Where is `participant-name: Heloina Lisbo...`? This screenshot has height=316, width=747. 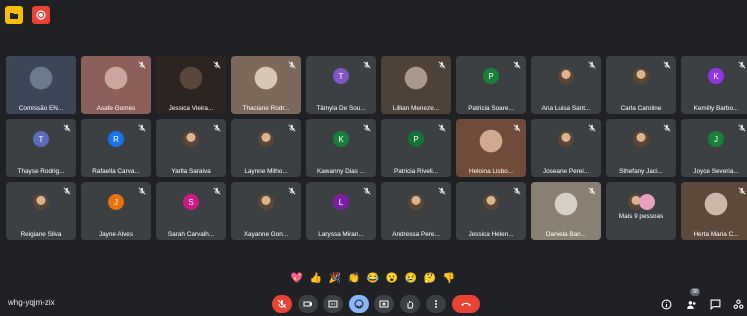
participant-name: Heloina Lisbo... is located at coordinates (491, 171).